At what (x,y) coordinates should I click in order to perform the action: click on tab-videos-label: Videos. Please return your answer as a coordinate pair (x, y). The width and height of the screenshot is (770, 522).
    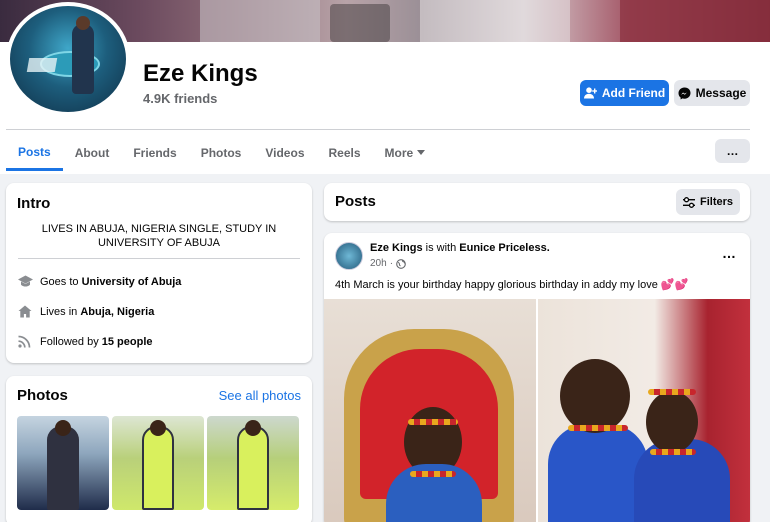
    Looking at the image, I should click on (285, 153).